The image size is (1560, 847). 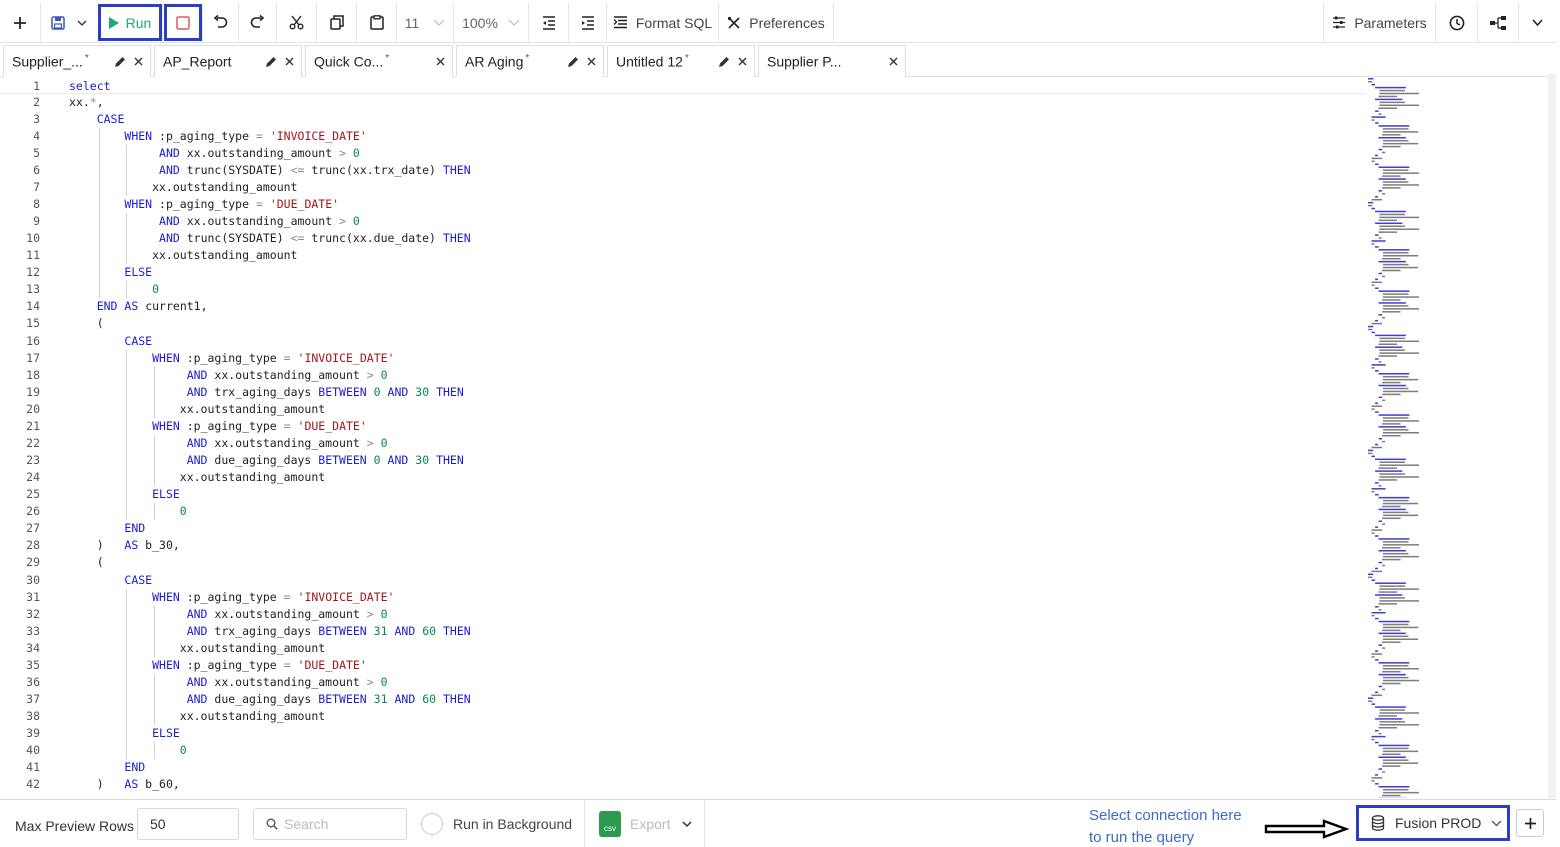 What do you see at coordinates (683, 443) in the screenshot?
I see `code-line: 22 AND xx.outstanding_amount > 0` at bounding box center [683, 443].